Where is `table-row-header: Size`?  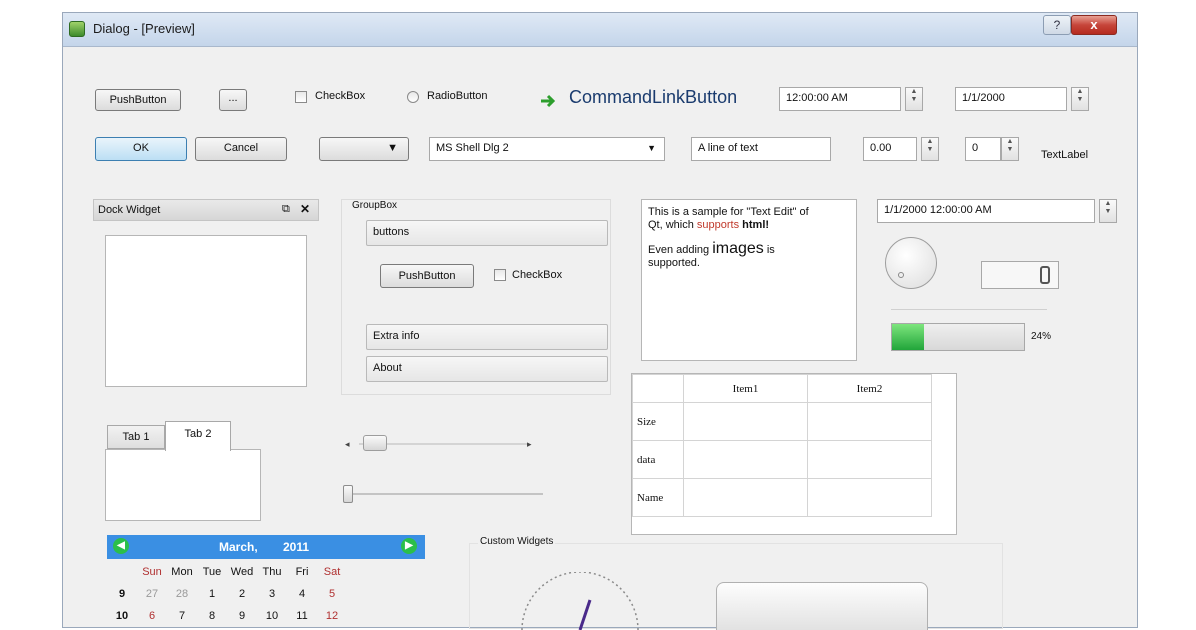
table-row-header: Size is located at coordinates (658, 421).